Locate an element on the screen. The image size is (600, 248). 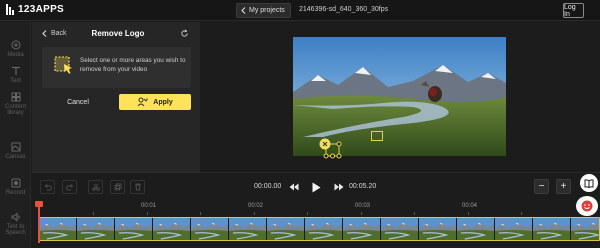
sidebar-item-label: Text is located at coordinates (15, 81).